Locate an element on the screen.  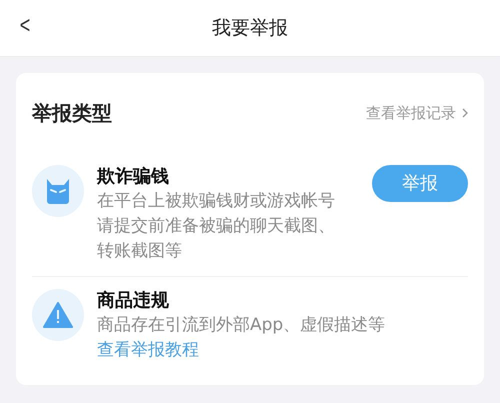
warning-icon is located at coordinates (58, 315).